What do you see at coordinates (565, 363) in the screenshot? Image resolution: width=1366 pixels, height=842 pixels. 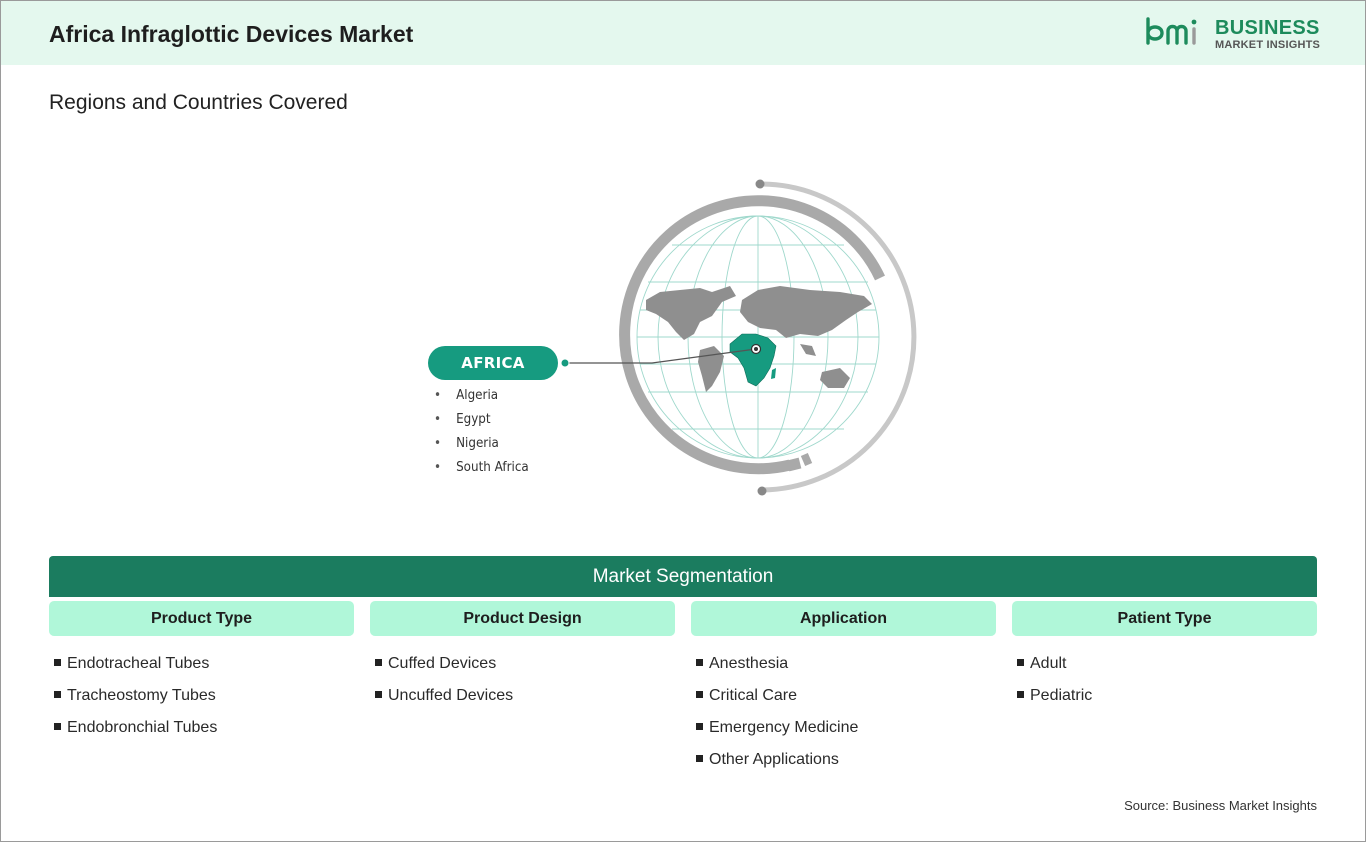 I see `connector-dot-start` at bounding box center [565, 363].